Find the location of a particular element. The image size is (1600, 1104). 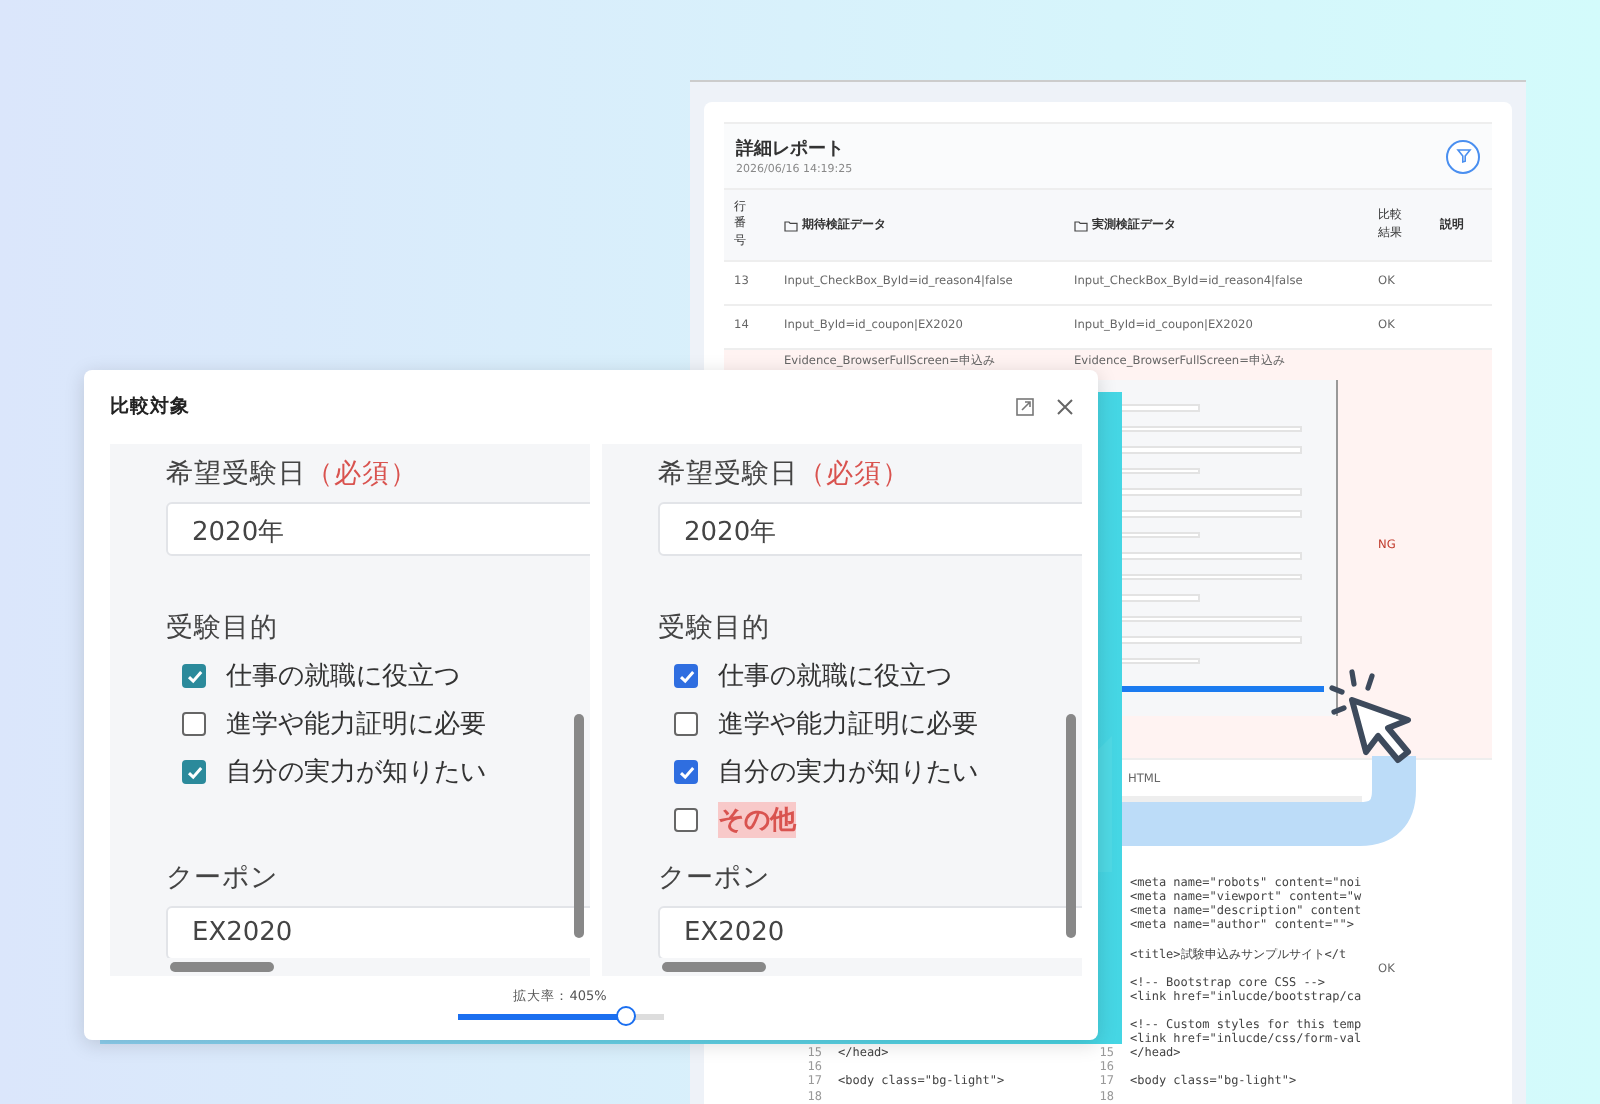

option-label: その他 is located at coordinates (757, 820).